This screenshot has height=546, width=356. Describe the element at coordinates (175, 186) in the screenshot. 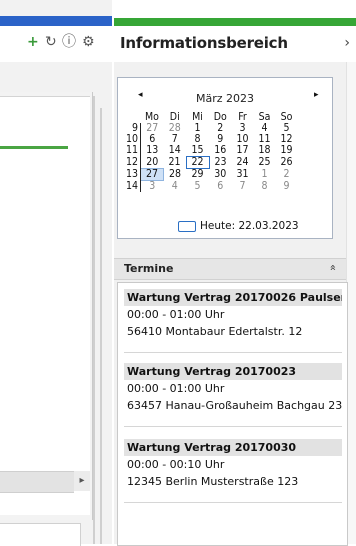

I see `calendar-day: 4` at that location.